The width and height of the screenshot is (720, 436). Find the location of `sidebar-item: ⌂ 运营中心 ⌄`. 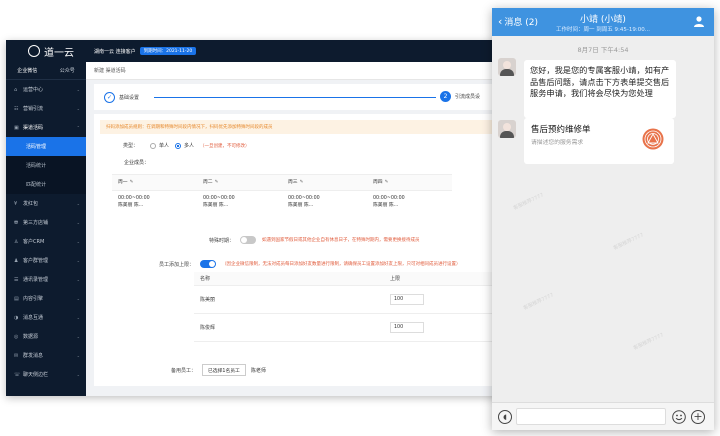

sidebar-item: ⌂ 运营中心 ⌄ is located at coordinates (46, 89).